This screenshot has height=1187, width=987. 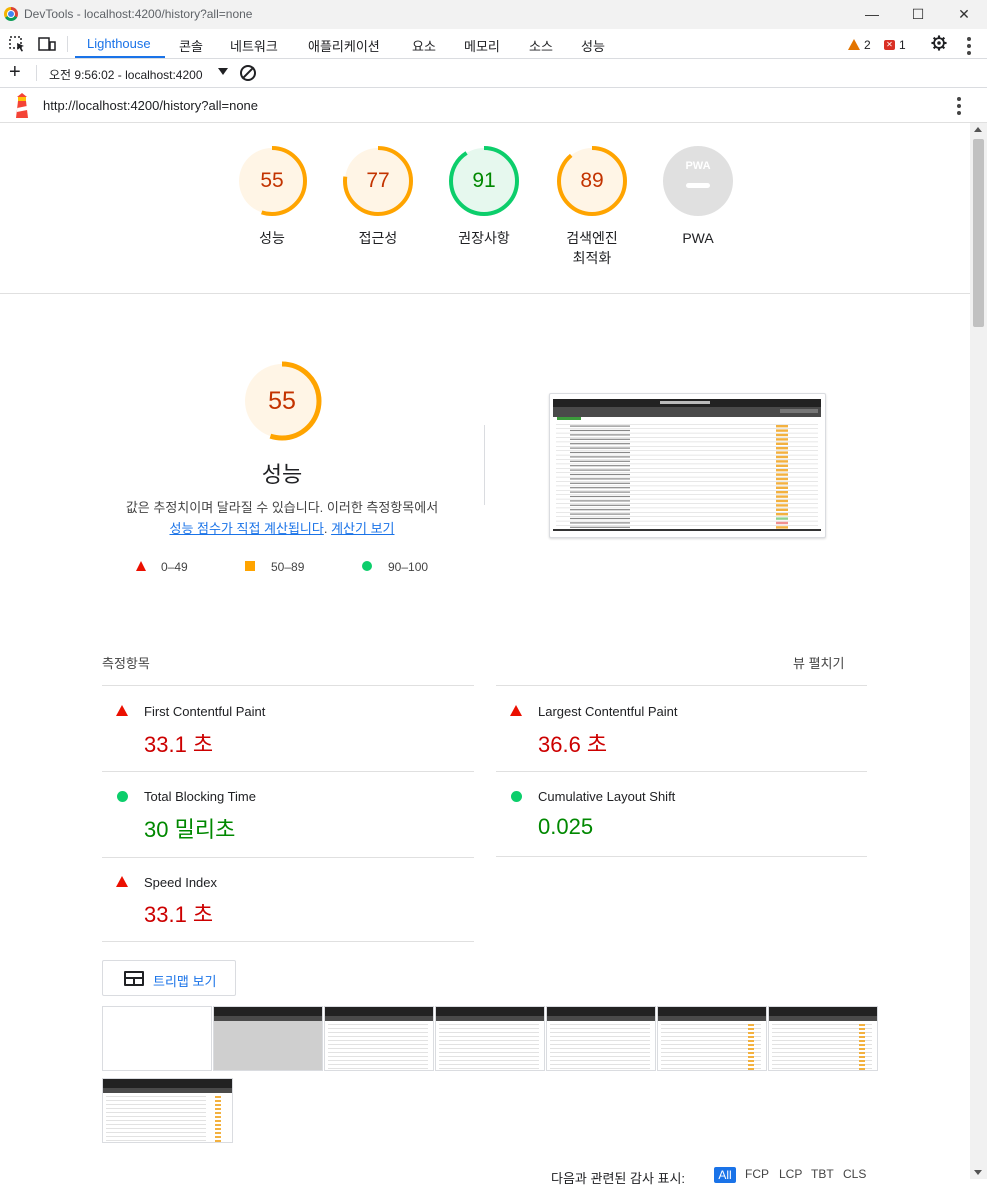 What do you see at coordinates (18, 44) in the screenshot?
I see `inspect-element-icon` at bounding box center [18, 44].